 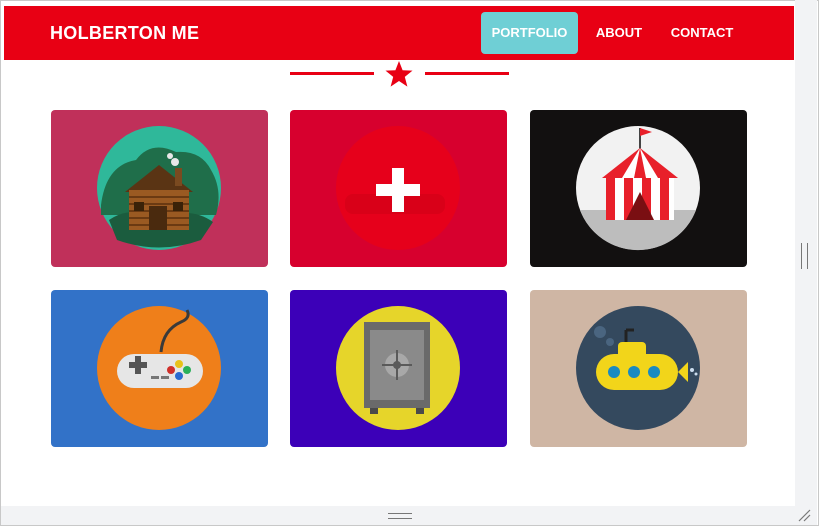 What do you see at coordinates (804, 256) in the screenshot?
I see `vertical-resize-handle` at bounding box center [804, 256].